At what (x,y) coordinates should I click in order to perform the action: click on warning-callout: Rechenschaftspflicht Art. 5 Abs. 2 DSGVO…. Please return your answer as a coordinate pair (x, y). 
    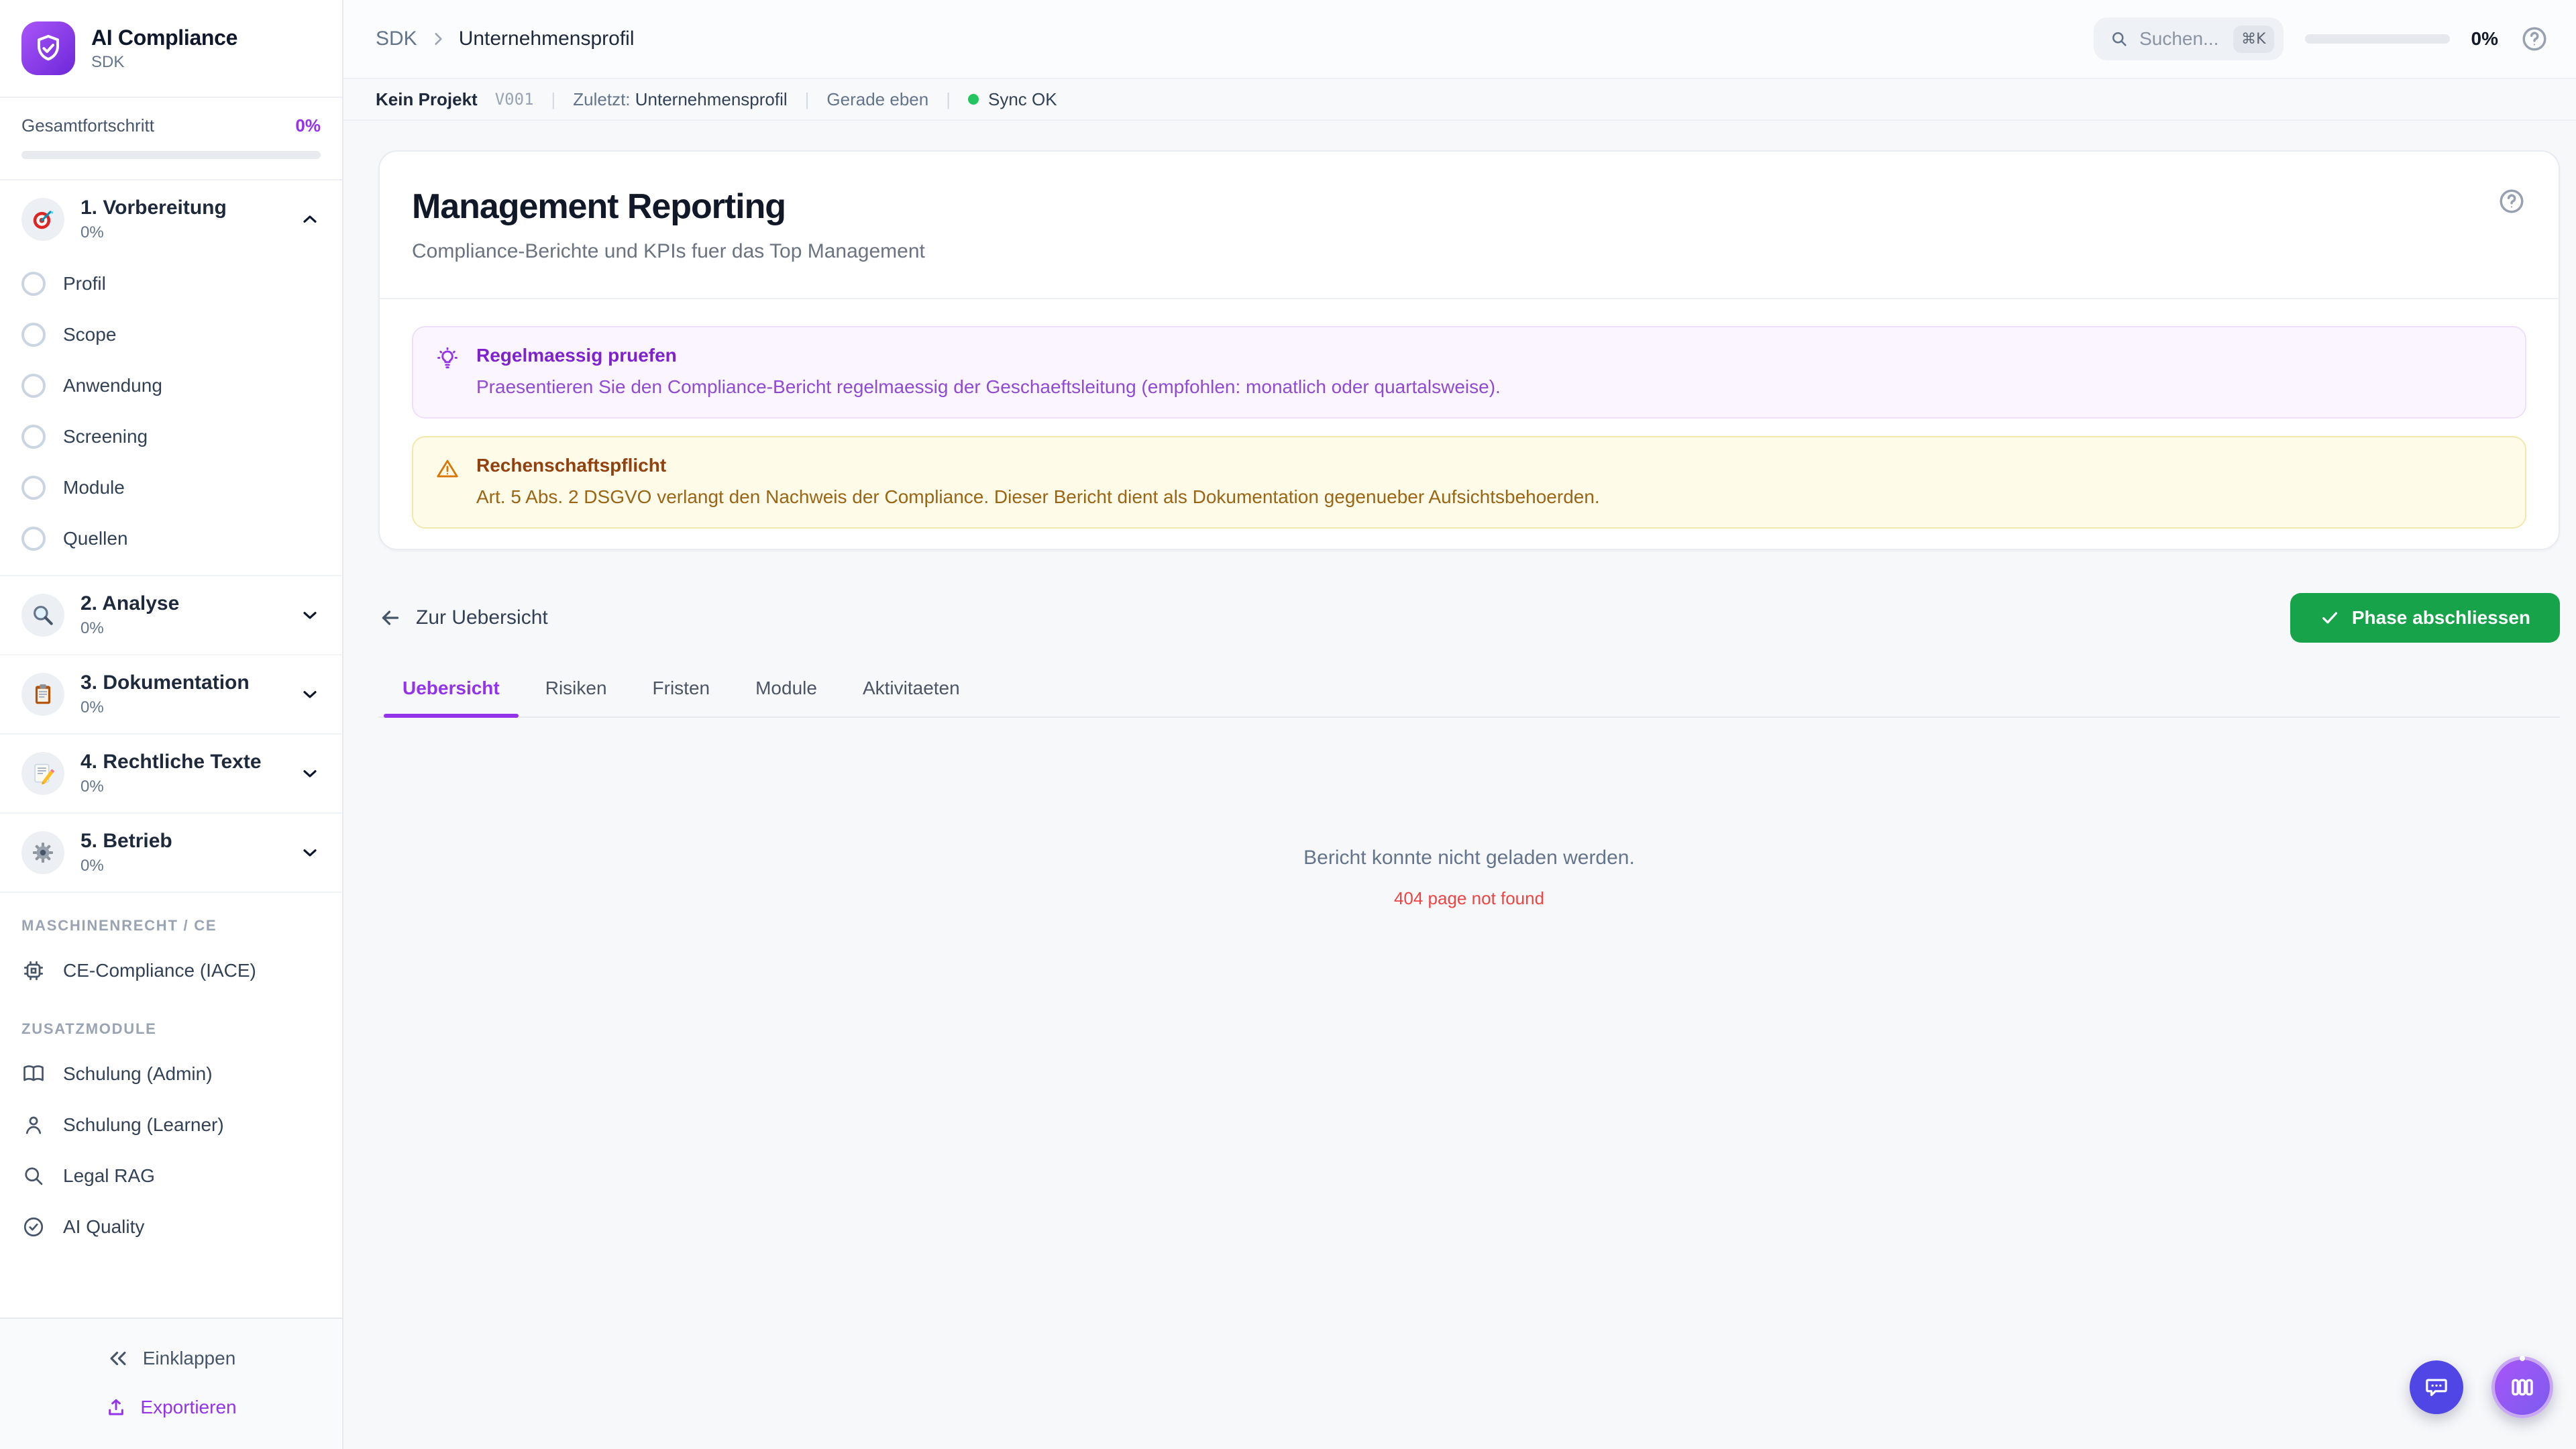
    Looking at the image, I should click on (1469, 482).